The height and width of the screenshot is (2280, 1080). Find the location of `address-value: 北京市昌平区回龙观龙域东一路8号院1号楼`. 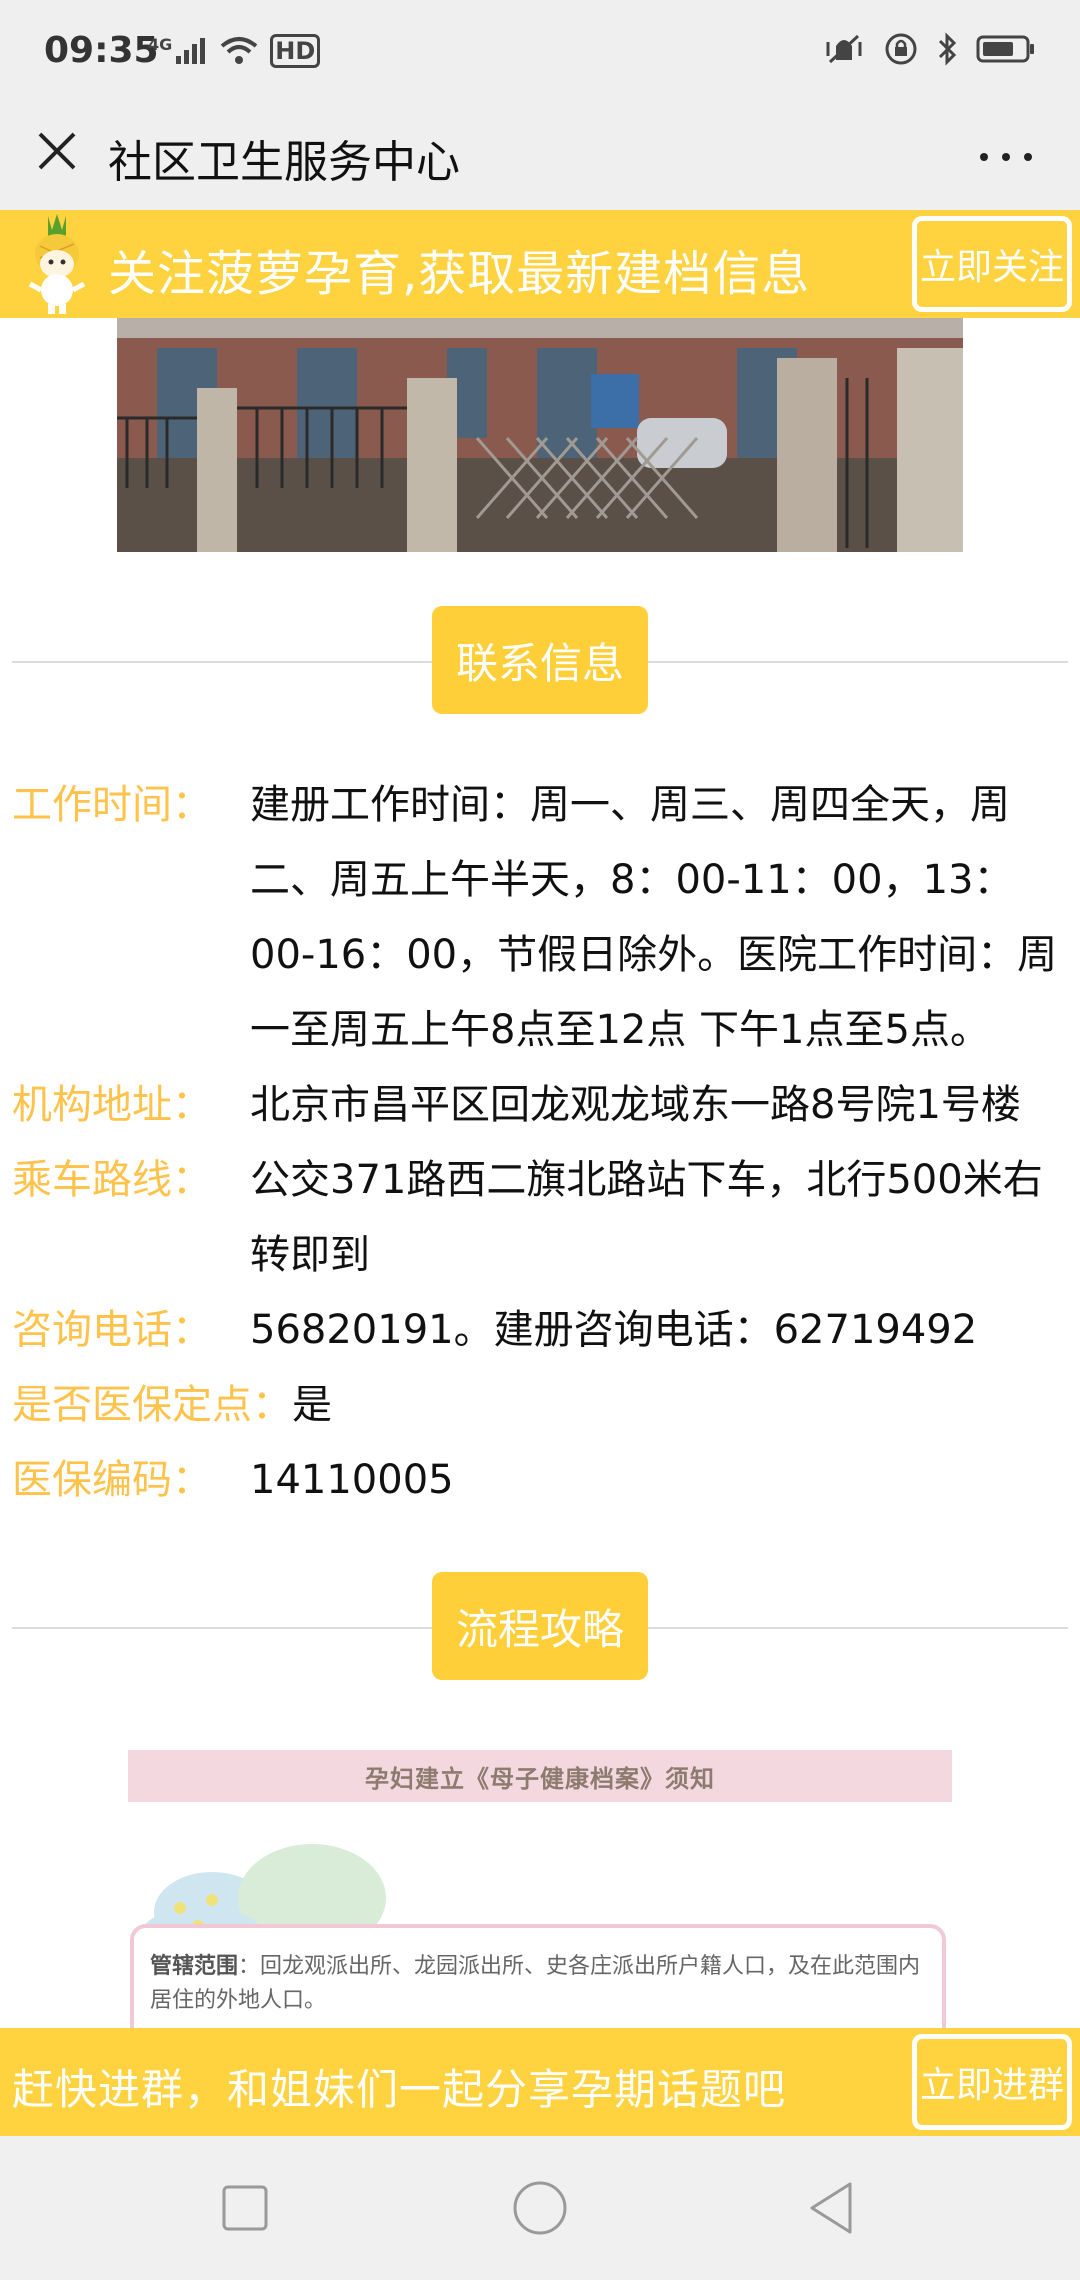

address-value: 北京市昌平区回龙观龙域东一路8号院1号楼 is located at coordinates (660, 1105).